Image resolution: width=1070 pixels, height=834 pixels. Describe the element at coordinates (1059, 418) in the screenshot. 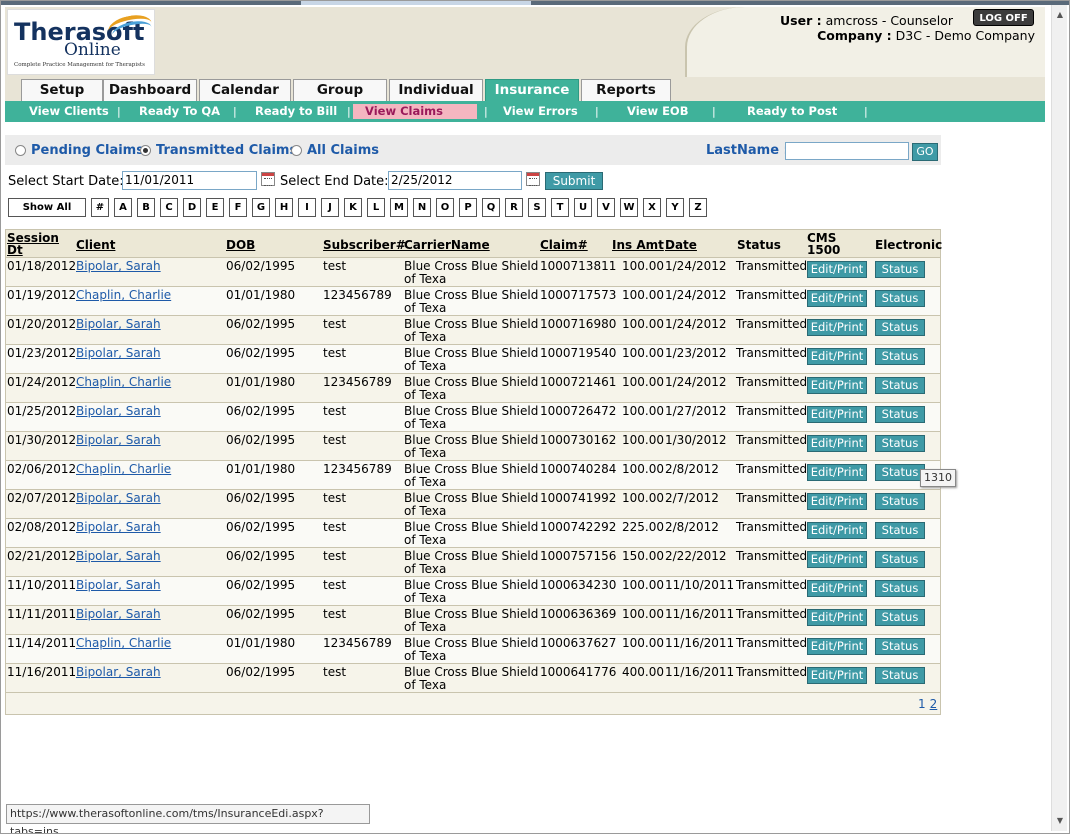

I see `vertical-scrollbar: ▲ ▼` at that location.